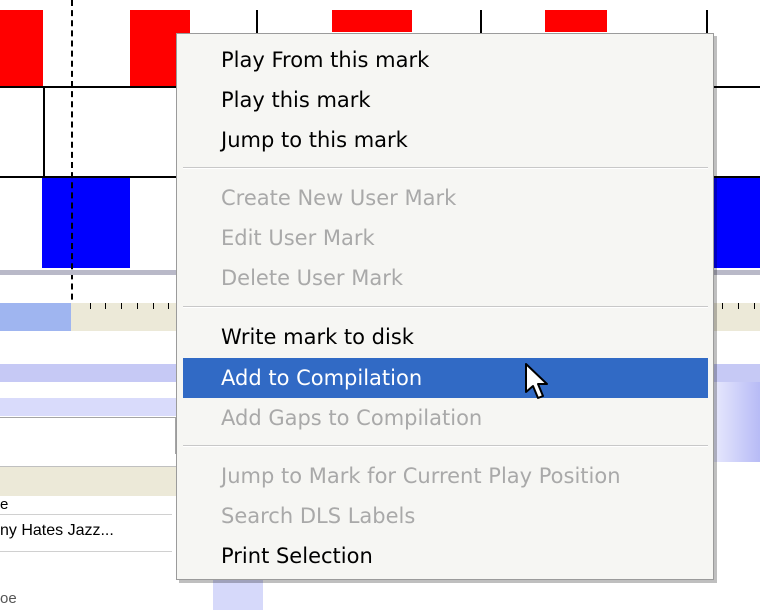  What do you see at coordinates (445, 337) in the screenshot?
I see `menu-item-write-mark-to-disk: Write mark to disk` at bounding box center [445, 337].